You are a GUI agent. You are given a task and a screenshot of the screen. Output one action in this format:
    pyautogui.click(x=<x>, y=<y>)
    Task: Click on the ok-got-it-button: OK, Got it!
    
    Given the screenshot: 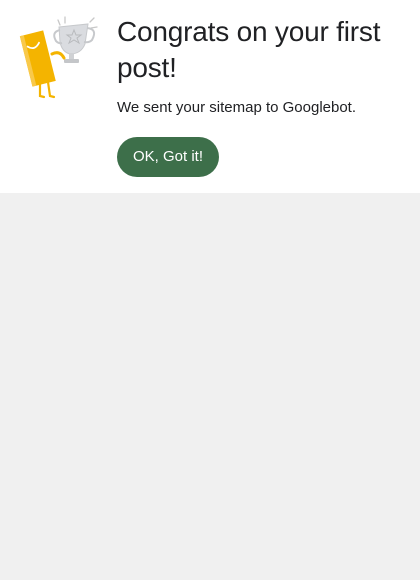 What is the action you would take?
    pyautogui.click(x=168, y=157)
    